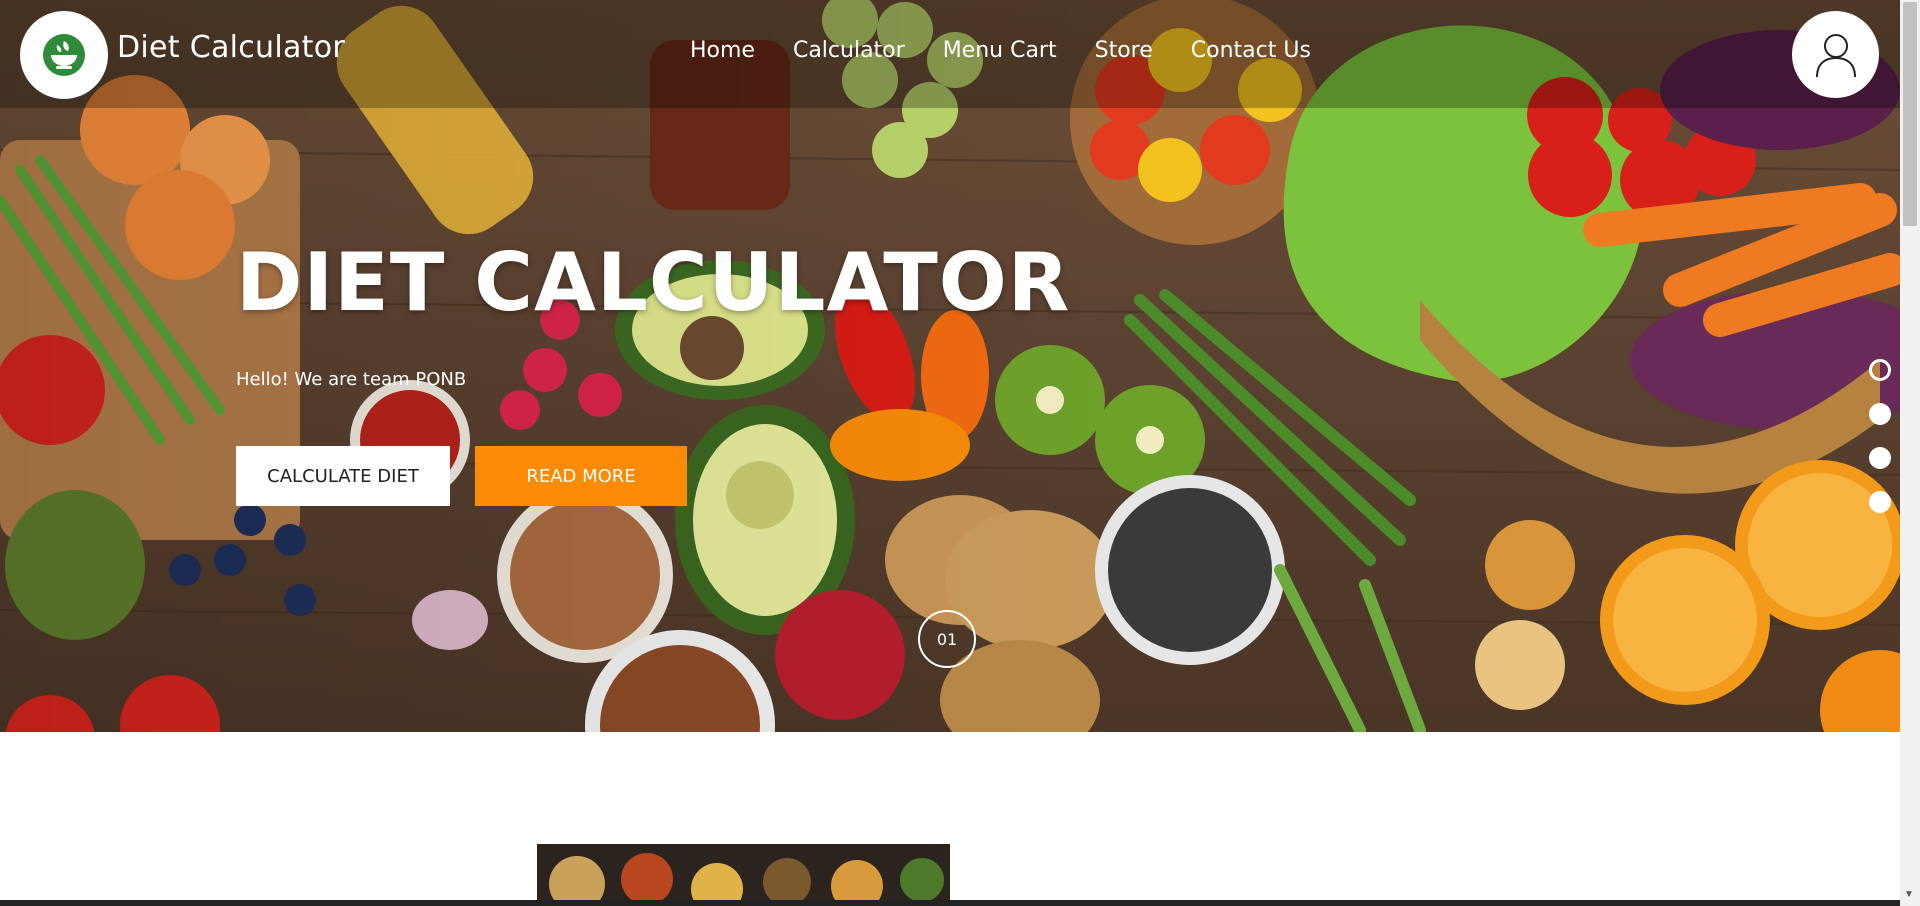 The width and height of the screenshot is (1920, 906). Describe the element at coordinates (581, 476) in the screenshot. I see `read-more-button: READ MORE` at that location.